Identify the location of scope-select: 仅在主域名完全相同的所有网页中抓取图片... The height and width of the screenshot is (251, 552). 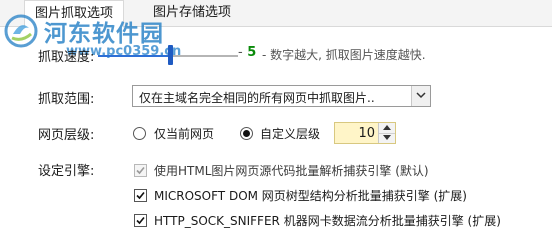
(281, 96).